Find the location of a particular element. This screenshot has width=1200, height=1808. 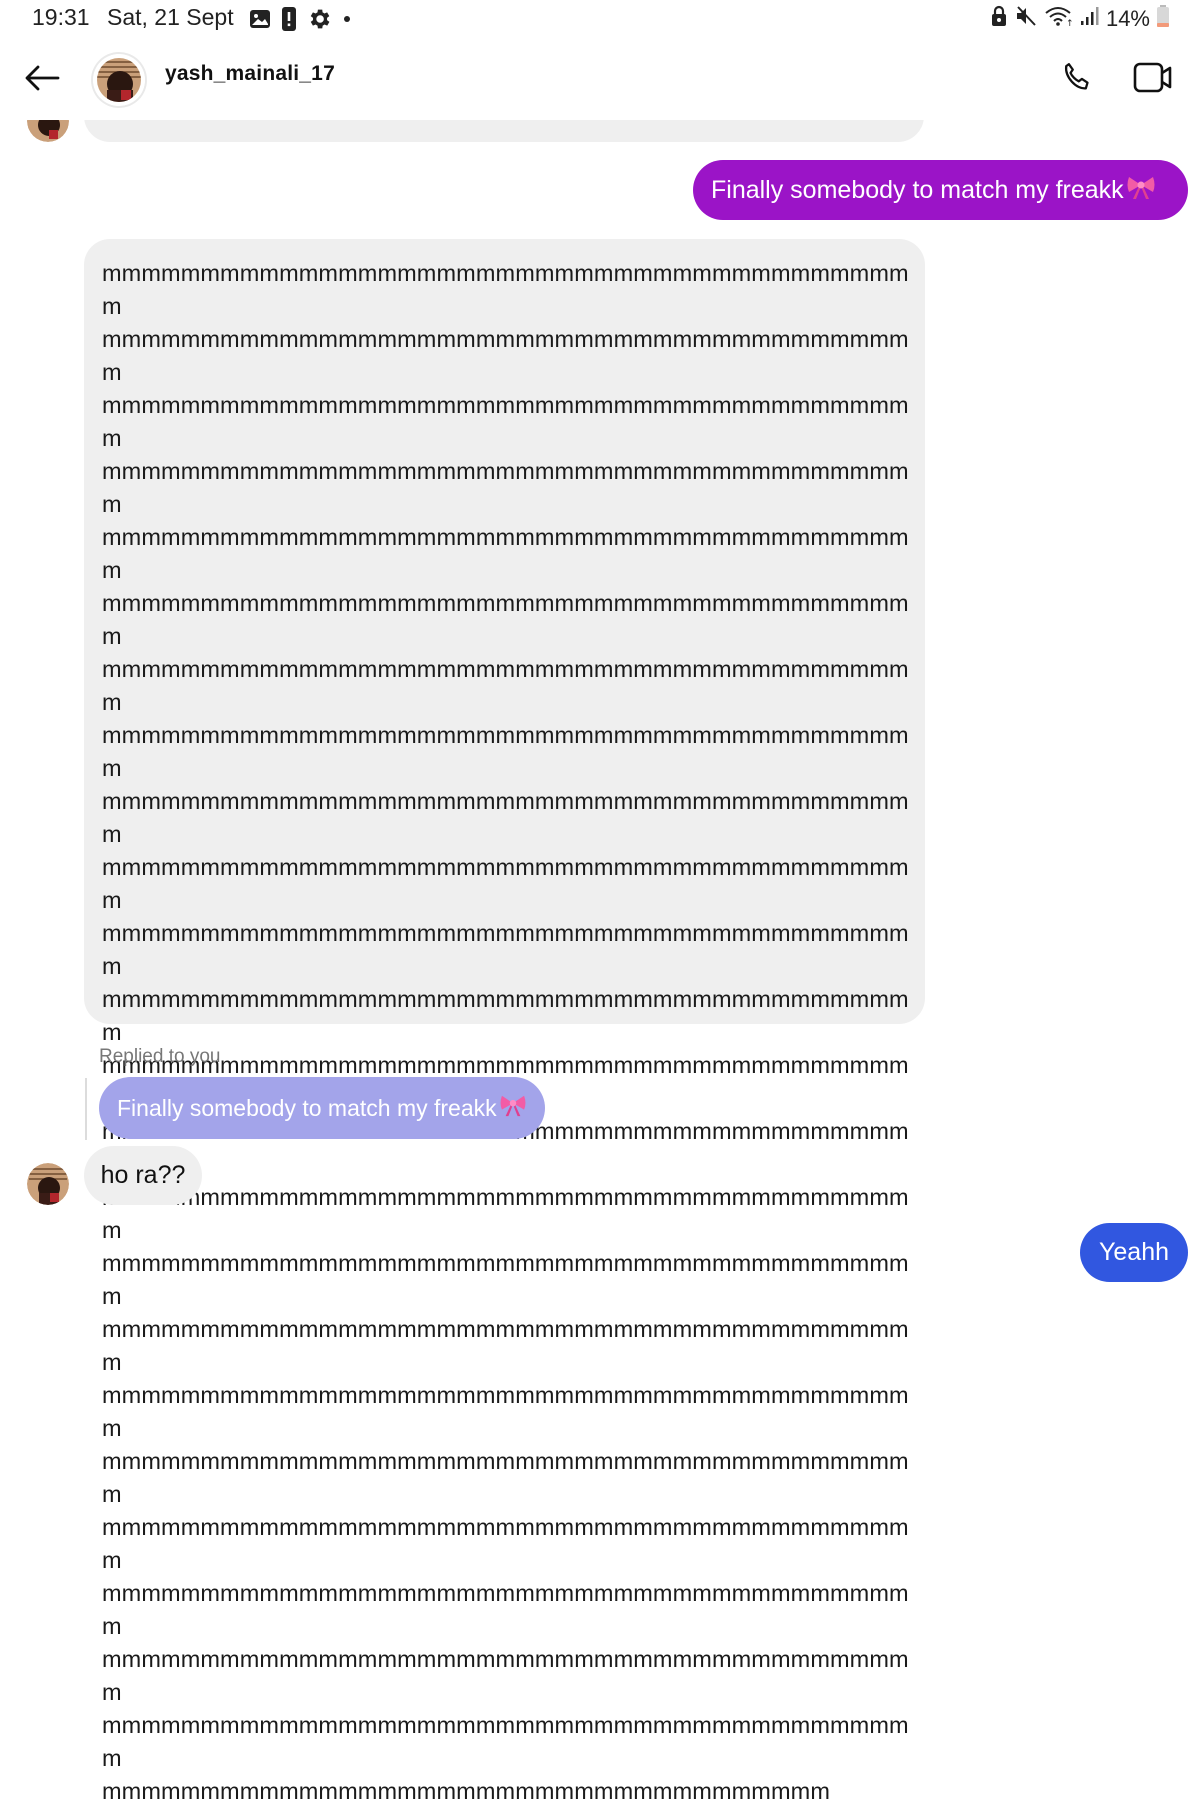

video-camera-icon is located at coordinates (1153, 80).